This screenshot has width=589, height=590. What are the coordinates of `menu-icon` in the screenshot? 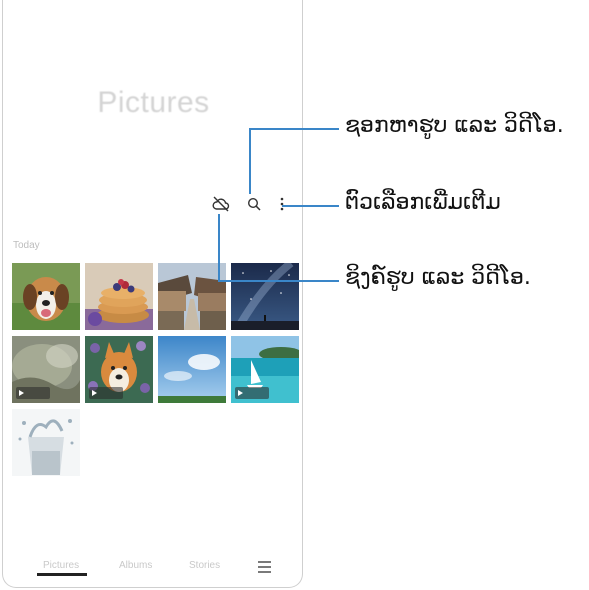 It's located at (264, 567).